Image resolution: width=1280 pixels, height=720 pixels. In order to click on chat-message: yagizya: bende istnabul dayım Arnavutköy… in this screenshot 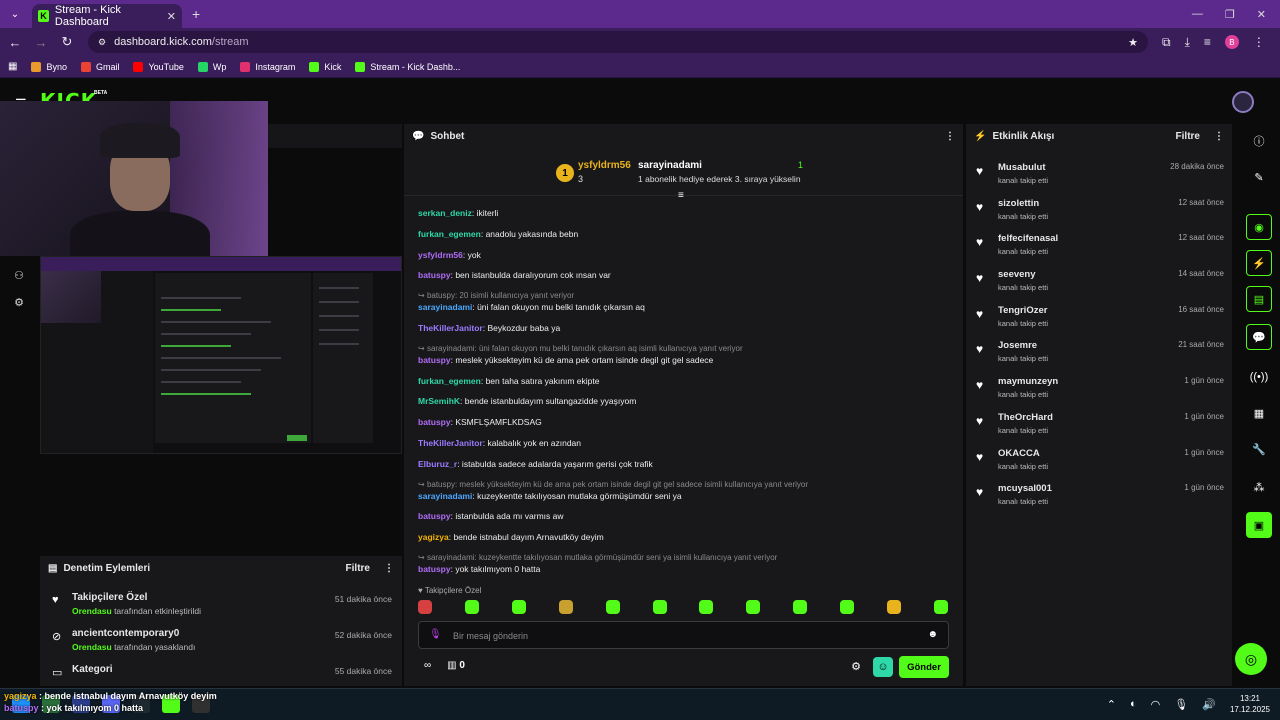, I will do `click(683, 537)`.